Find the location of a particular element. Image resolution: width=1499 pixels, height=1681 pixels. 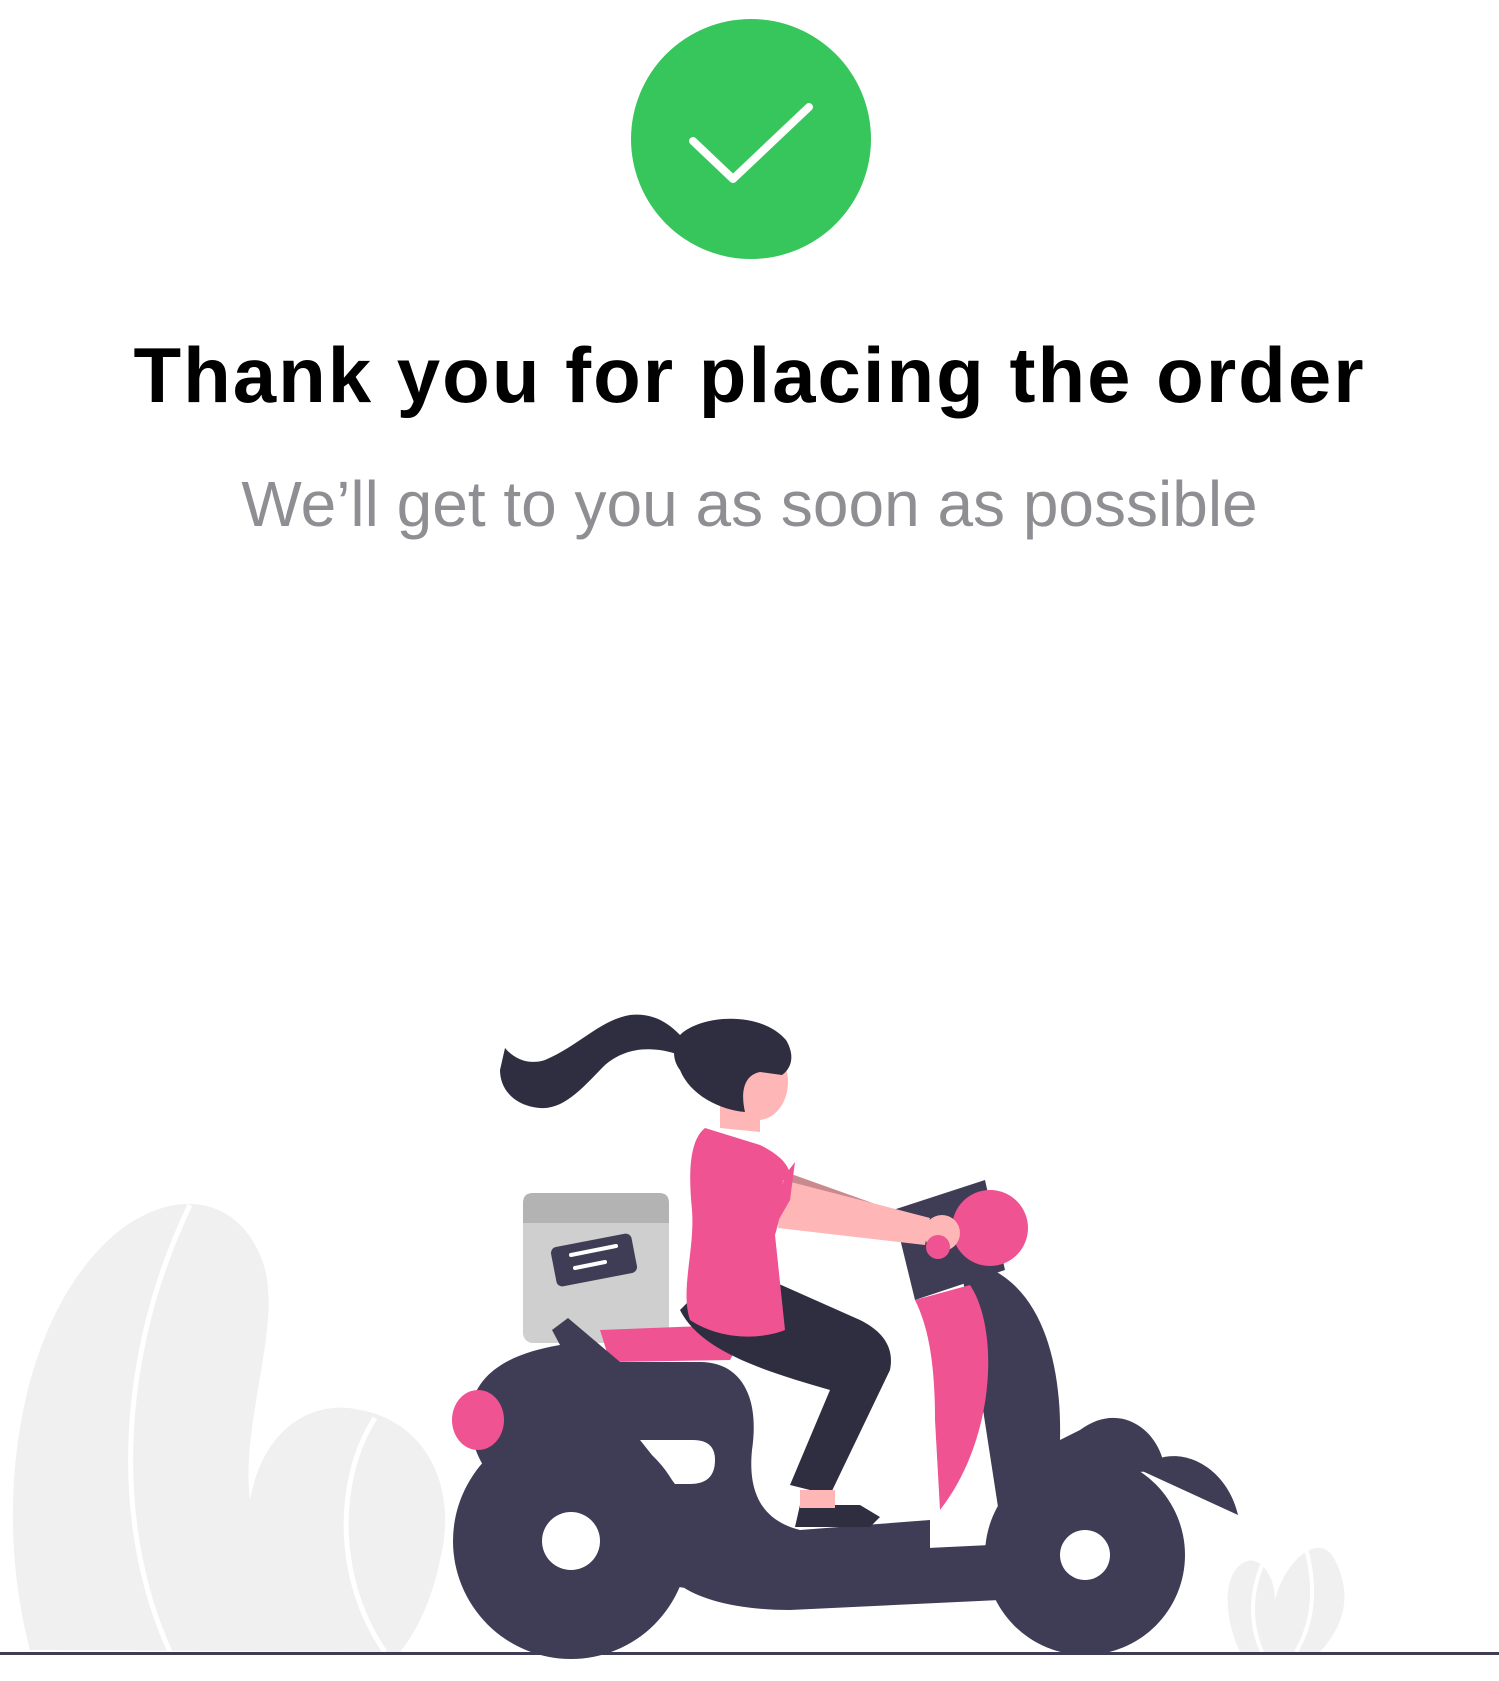

ground-line is located at coordinates (749, 1653).